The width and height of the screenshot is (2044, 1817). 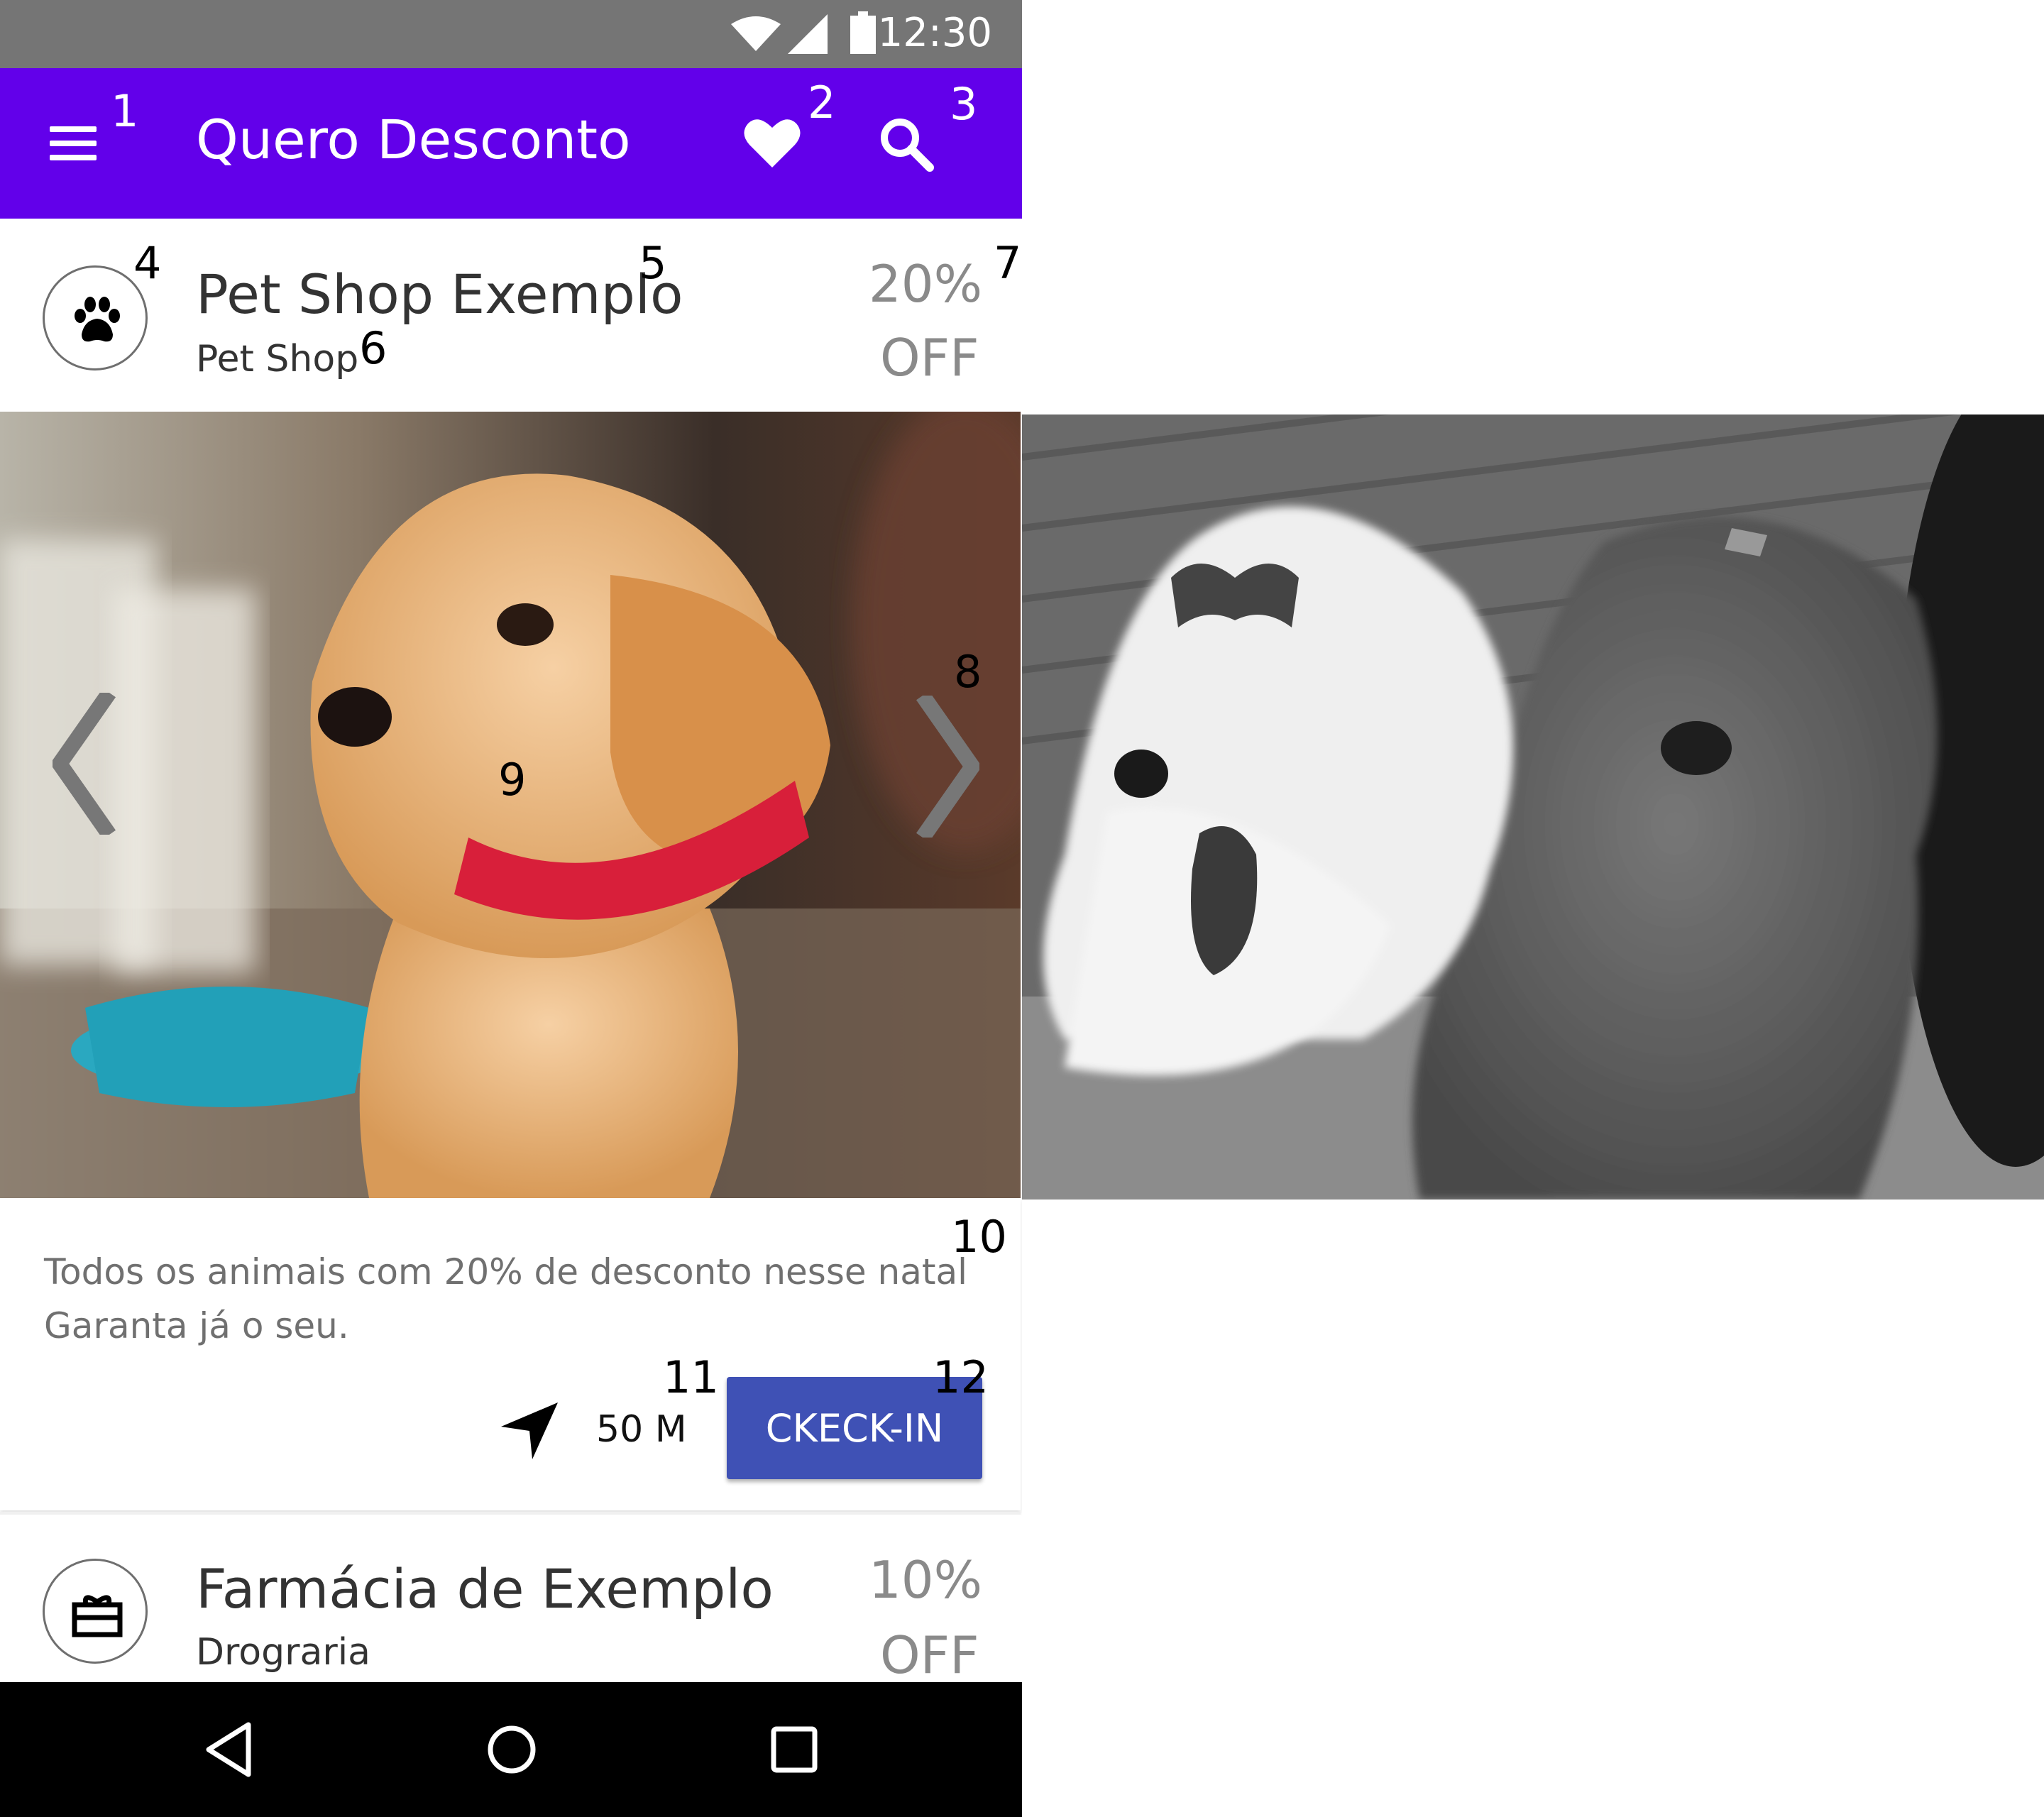 What do you see at coordinates (756, 33) in the screenshot?
I see `wifi-icon` at bounding box center [756, 33].